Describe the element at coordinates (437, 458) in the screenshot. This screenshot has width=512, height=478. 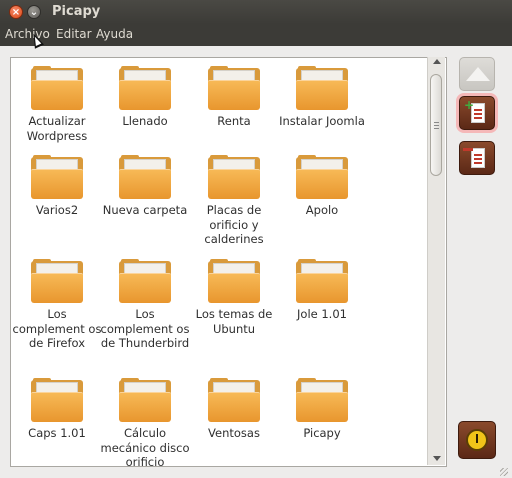
I see `scroll-down-icon` at that location.